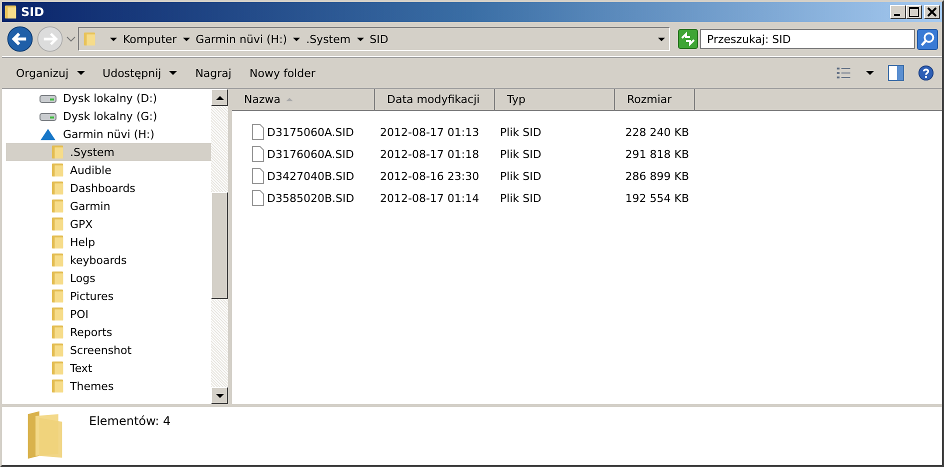  Describe the element at coordinates (108, 350) in the screenshot. I see `tree-item: Screenshot` at that location.